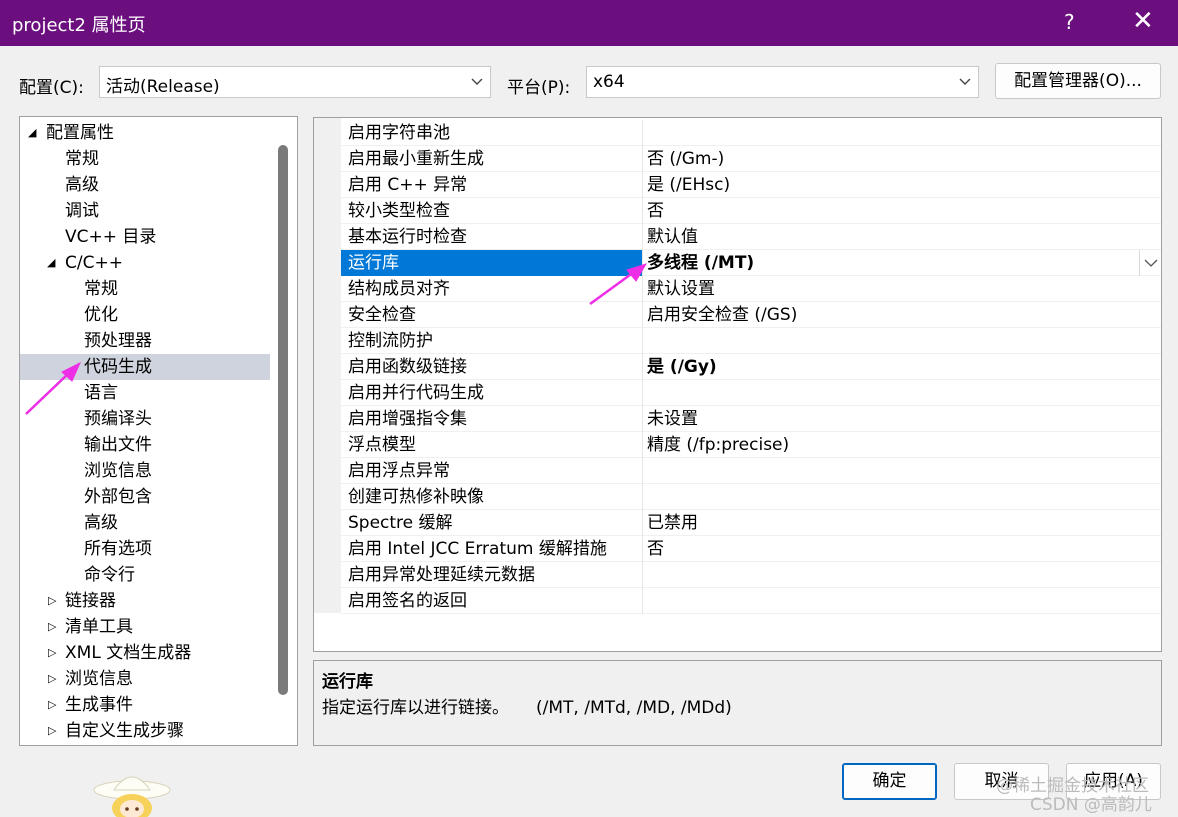  I want to click on property-row: 浮点模型 精度 (/fp:precise), so click(751, 445).